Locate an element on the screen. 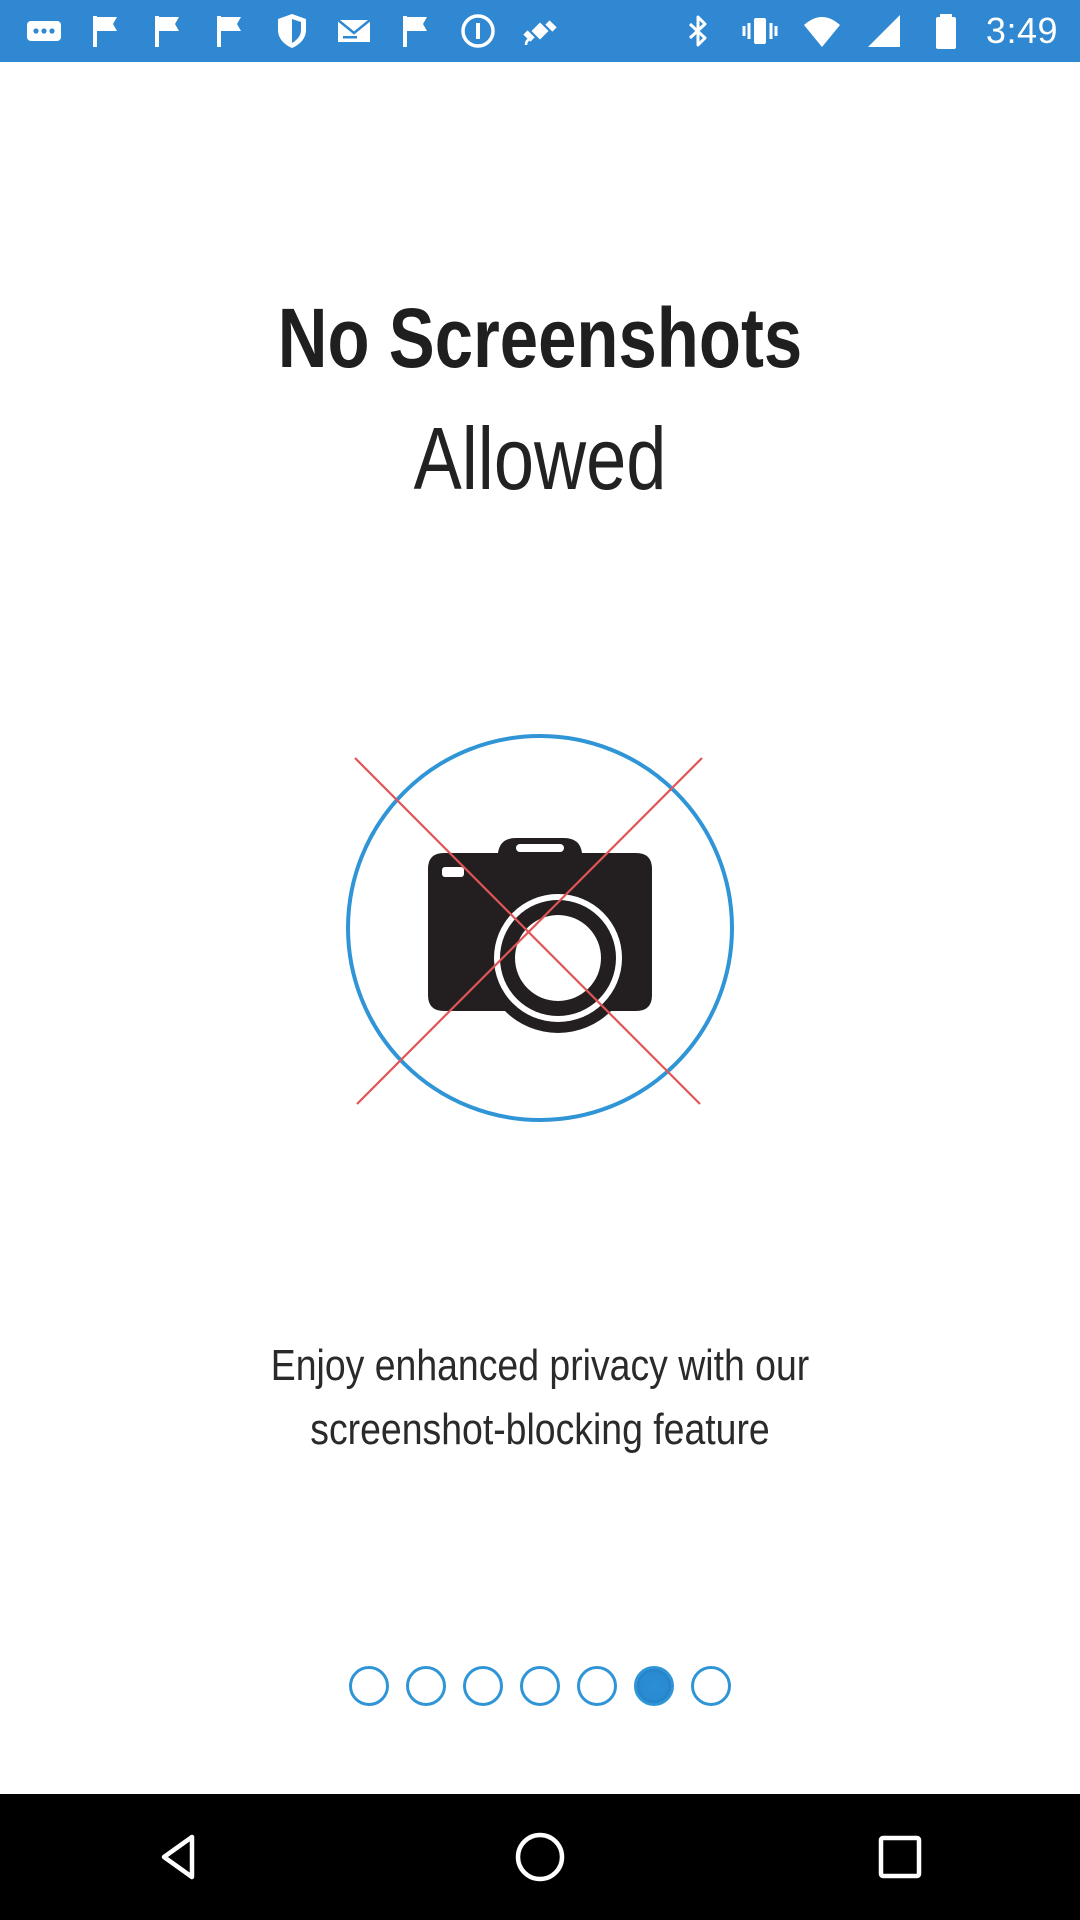  shield-icon is located at coordinates (292, 31).